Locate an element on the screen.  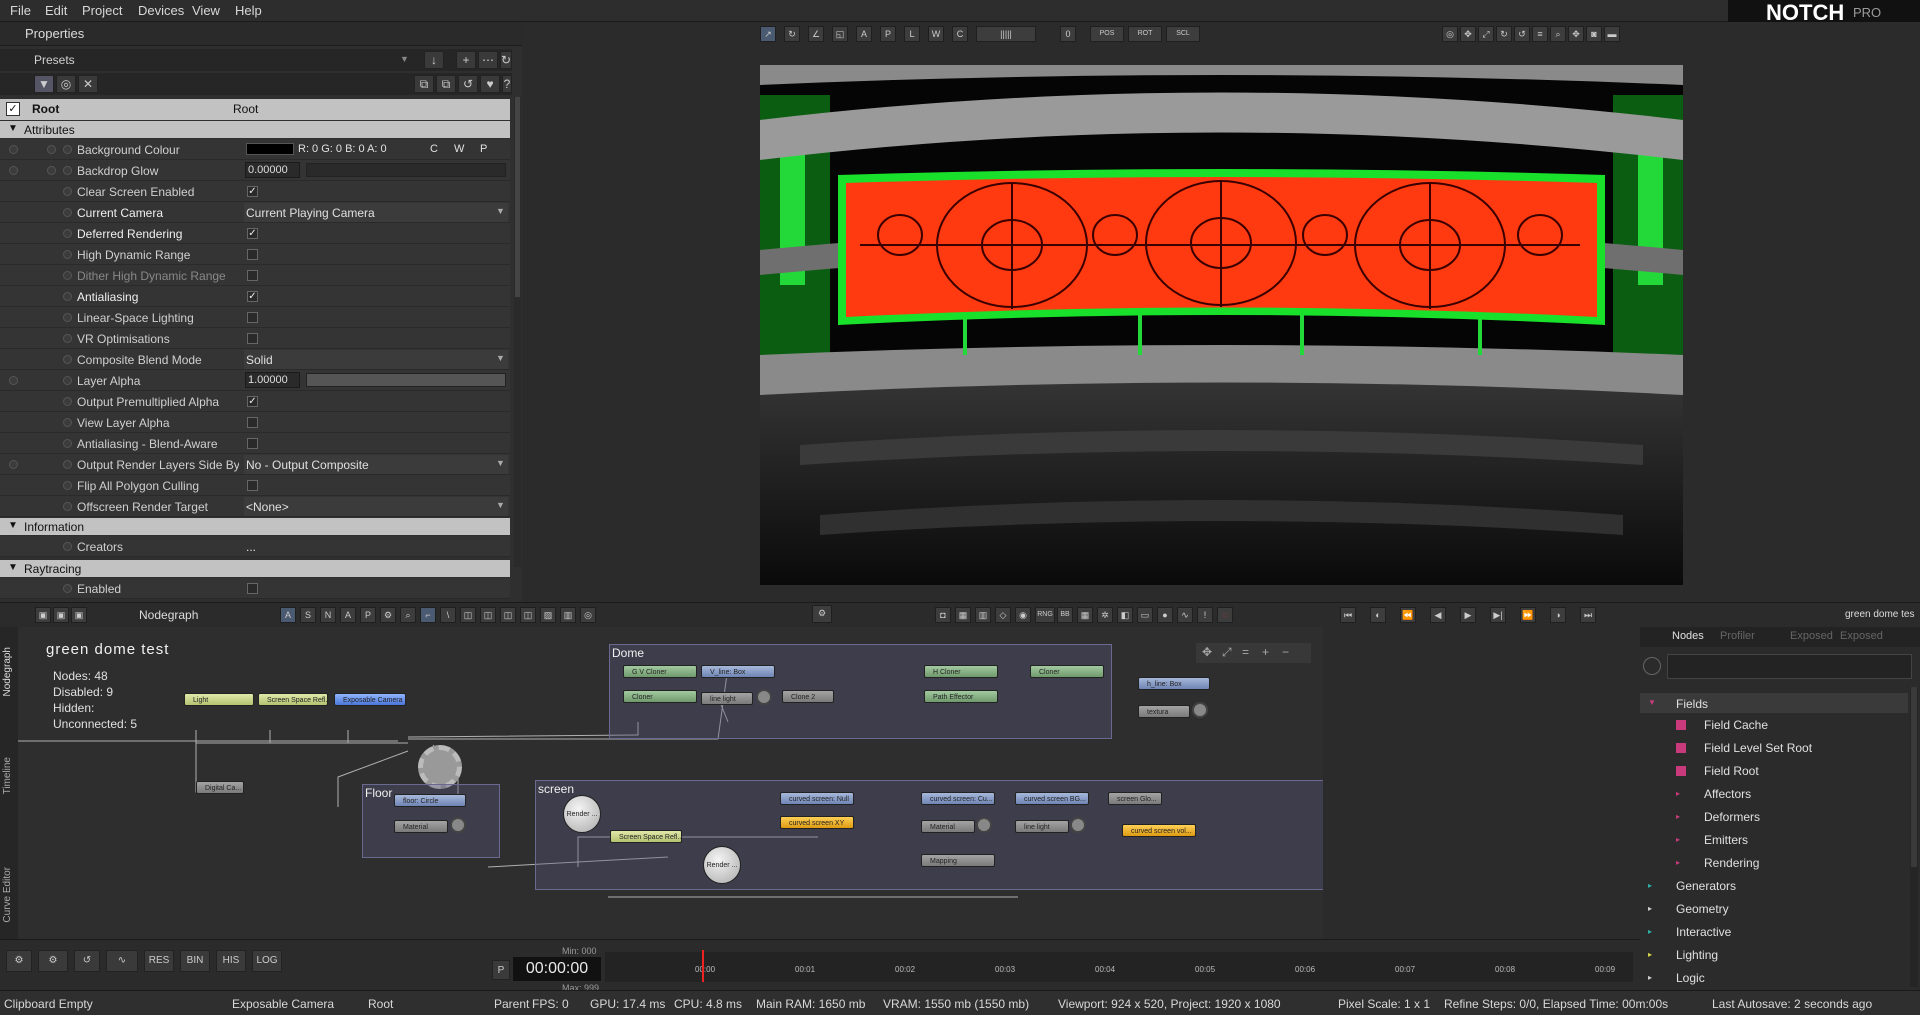
tab-nodes: Nodes is located at coordinates (1688, 636).